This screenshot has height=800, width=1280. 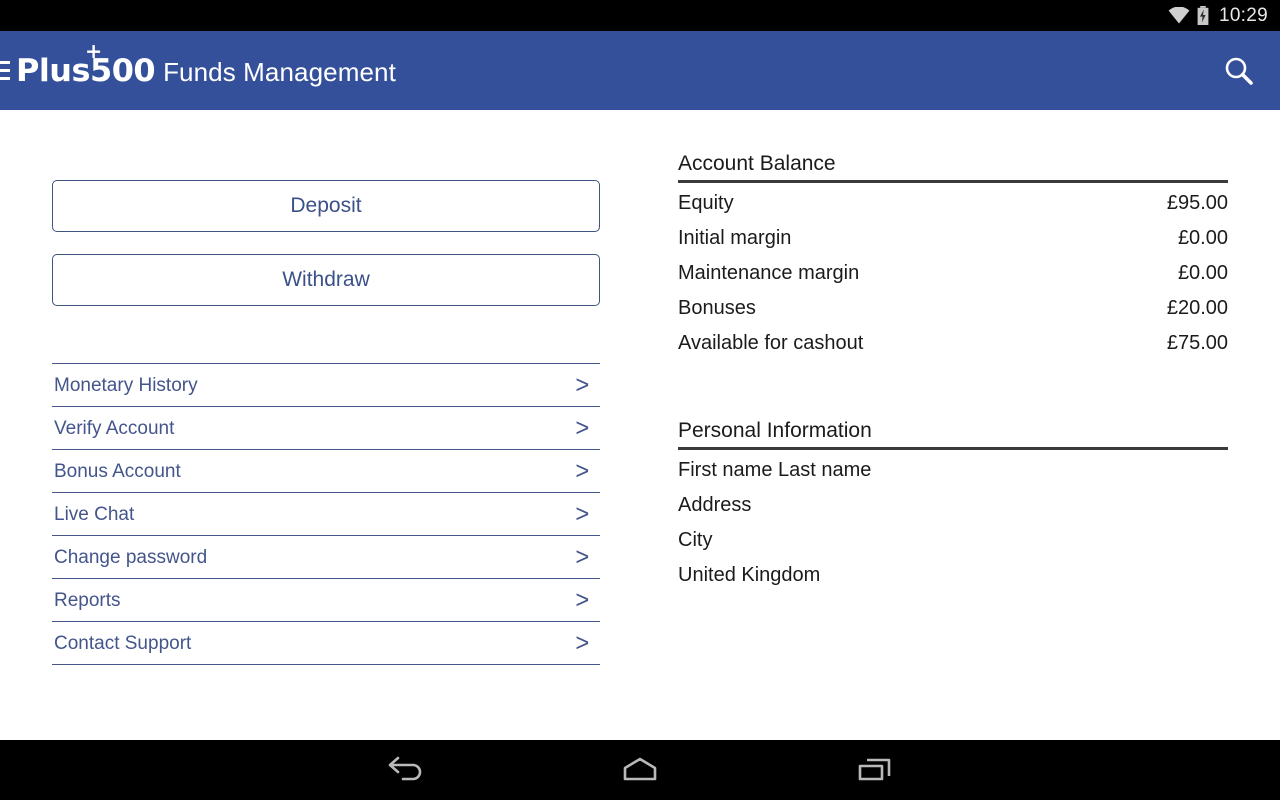 I want to click on personal-info-city: City, so click(x=695, y=540).